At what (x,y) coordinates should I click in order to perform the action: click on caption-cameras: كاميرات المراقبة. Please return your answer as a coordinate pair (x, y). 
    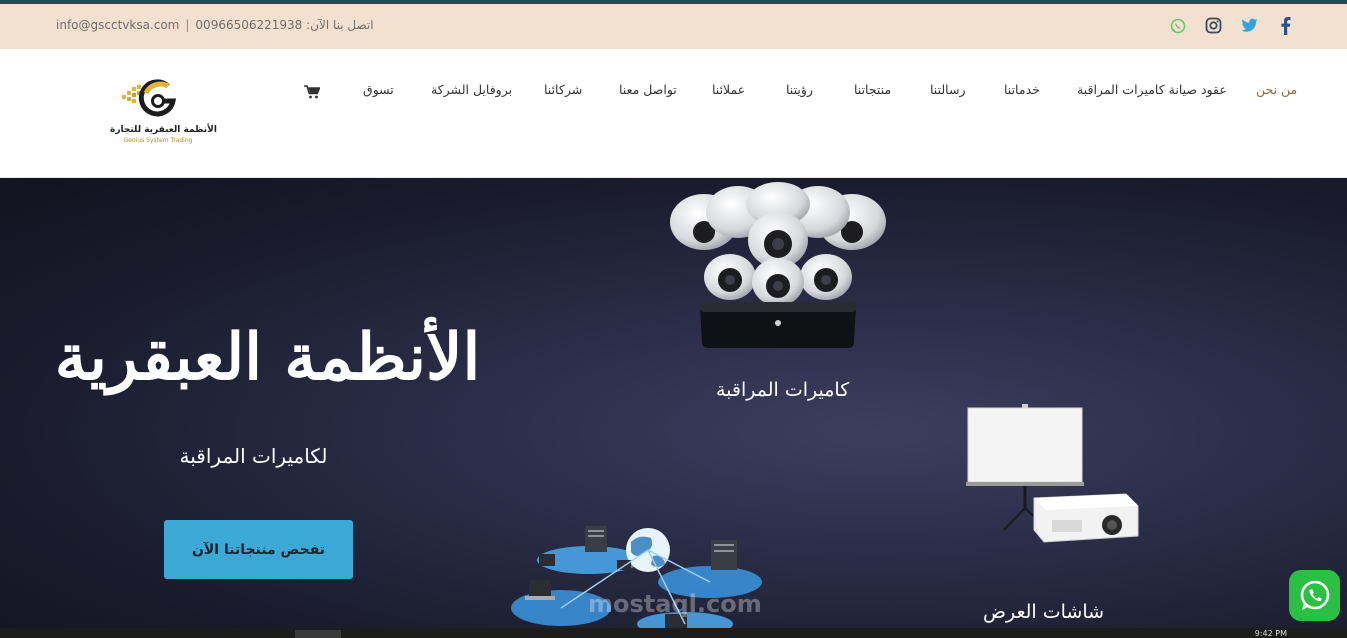
    Looking at the image, I should click on (783, 390).